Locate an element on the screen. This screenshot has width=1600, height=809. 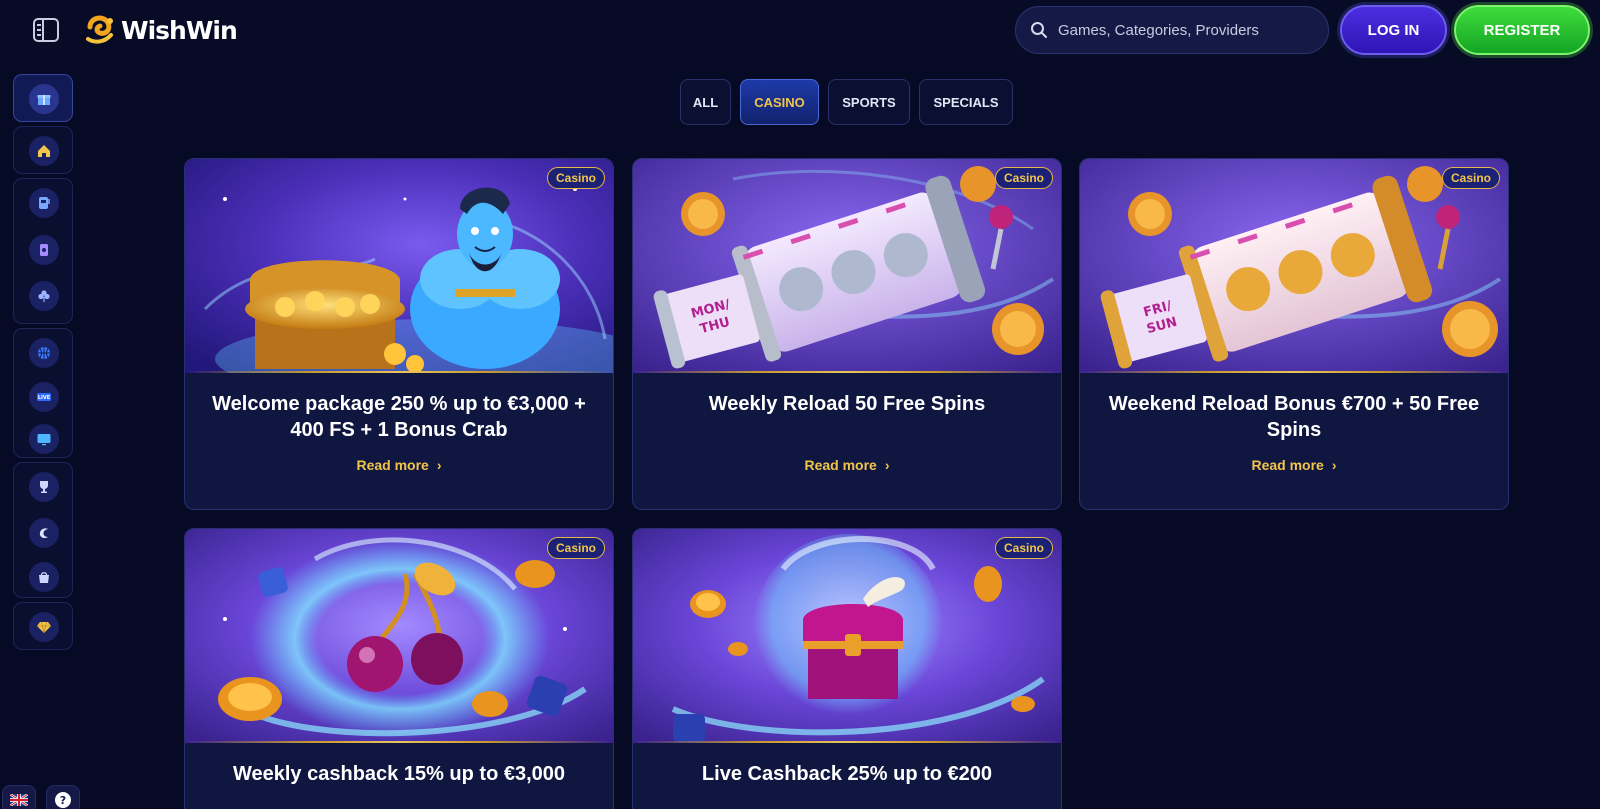
tab-all: ALL is located at coordinates (705, 102).